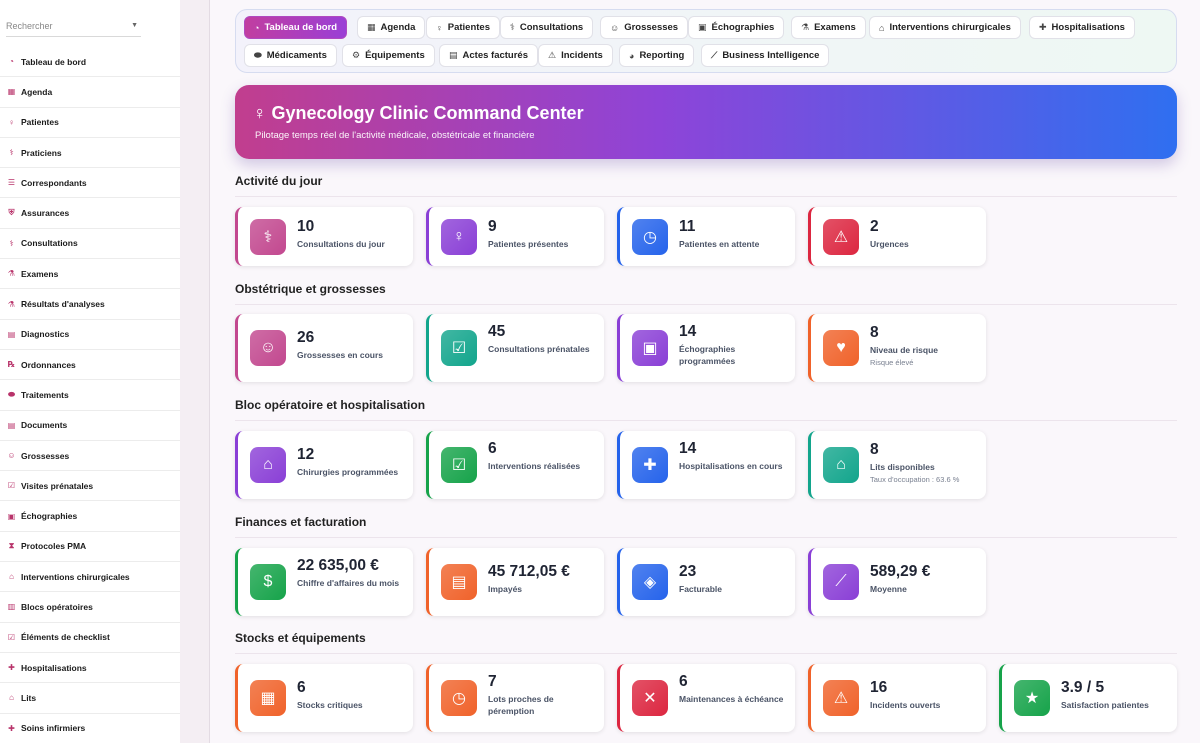  I want to click on kpi-card: ⟋ 589,29 € Moyenne, so click(897, 582).